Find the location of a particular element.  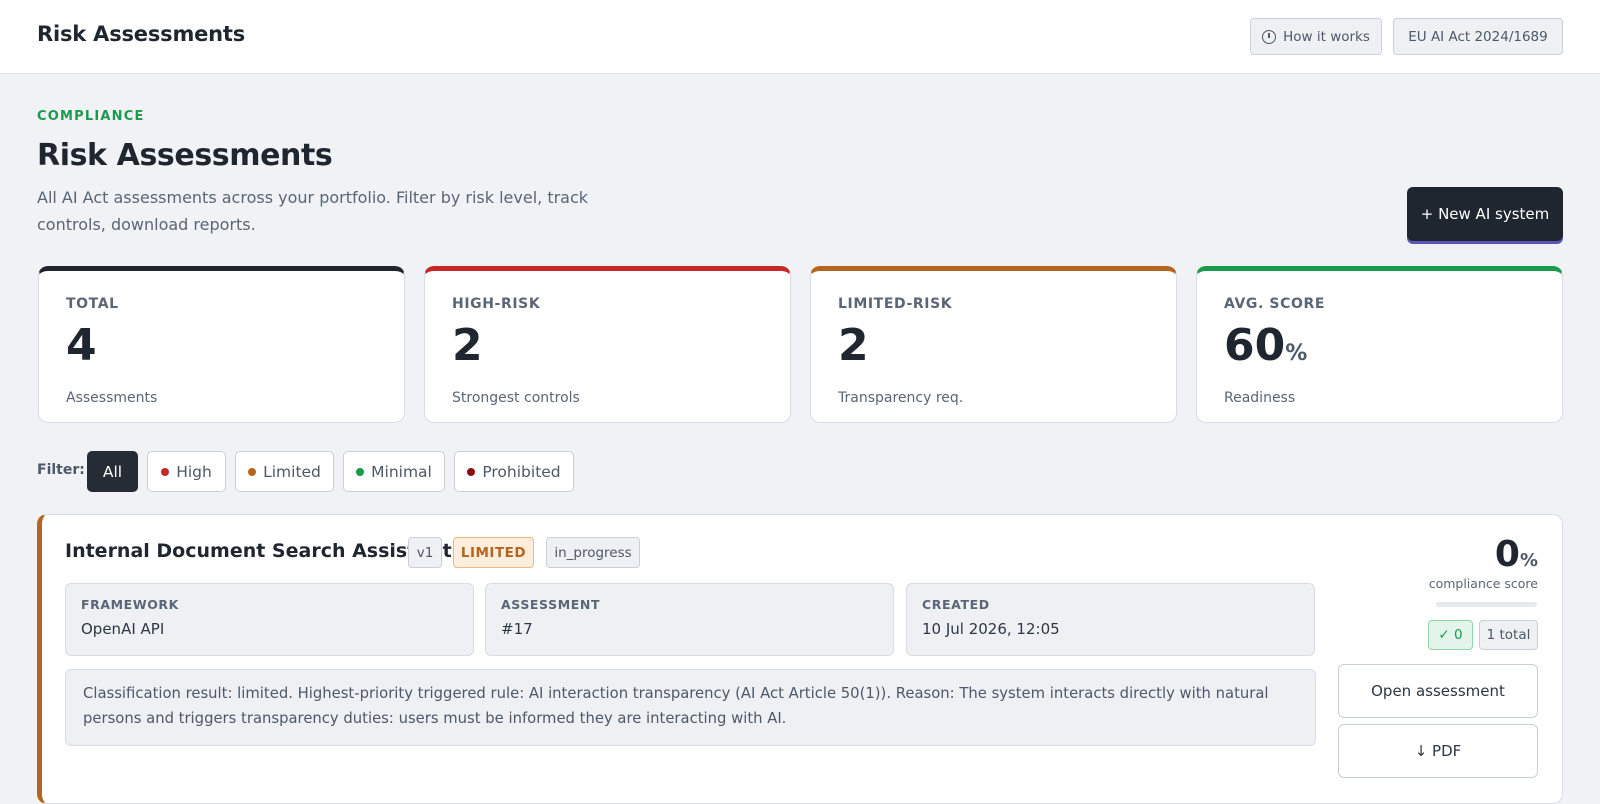

version-tag: v1 is located at coordinates (425, 552).